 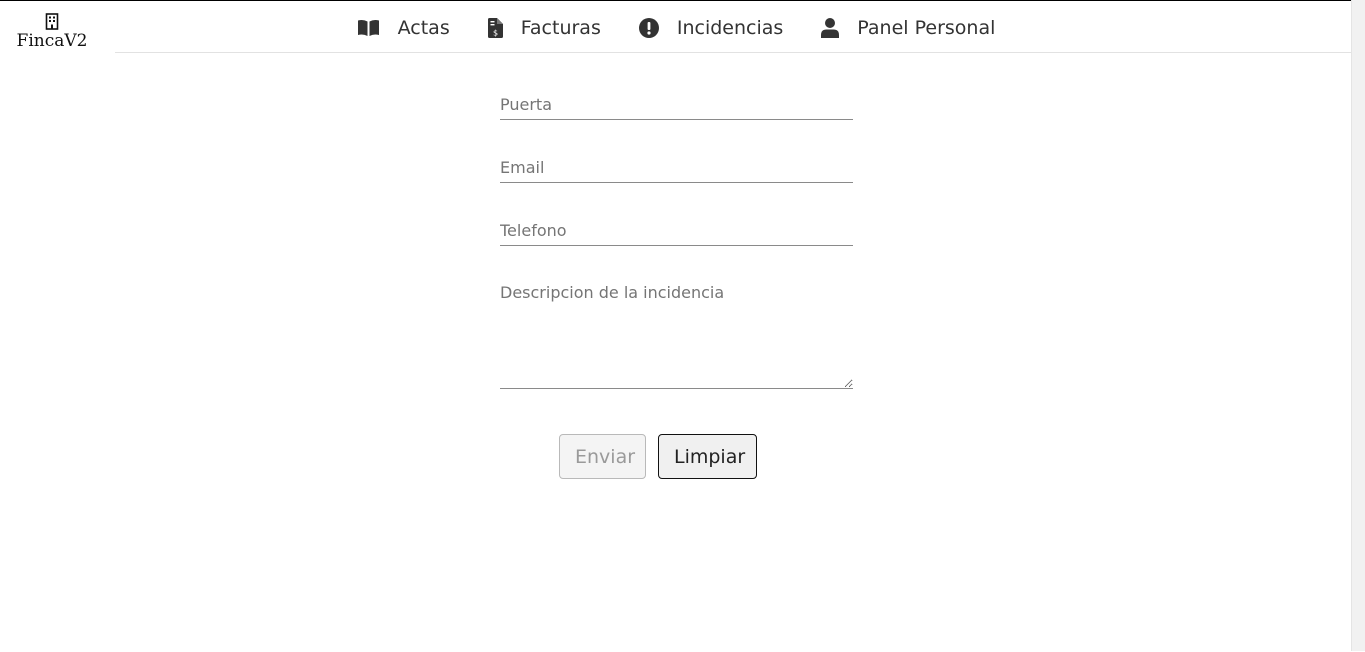 I want to click on nav-item-incidencias: Incidencias, so click(x=711, y=28).